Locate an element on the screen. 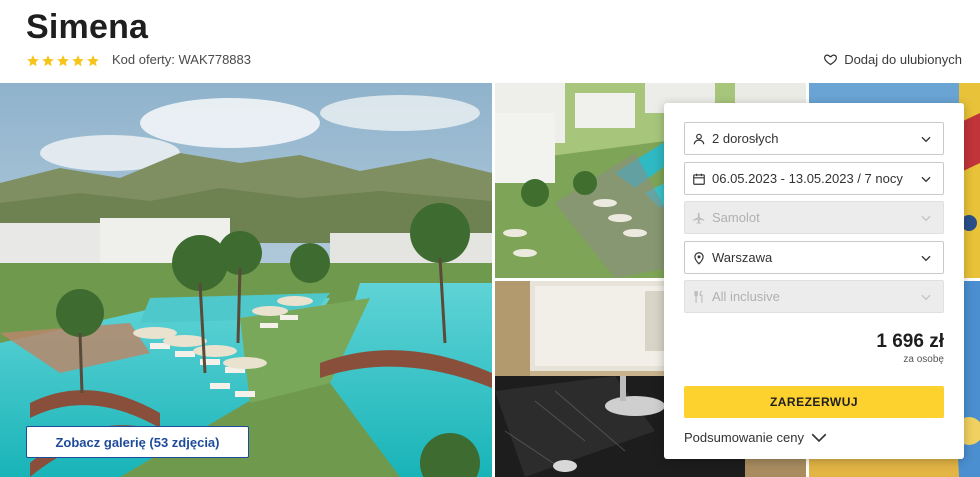  dates-select: 06.05.2023 - 13.05.2023 / 7 nocy is located at coordinates (814, 178).